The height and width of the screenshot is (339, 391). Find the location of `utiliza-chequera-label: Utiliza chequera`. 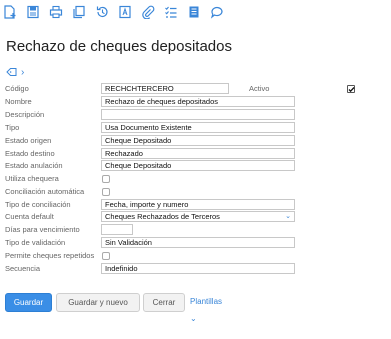

utiliza-chequera-label: Utiliza chequera is located at coordinates (32, 178).